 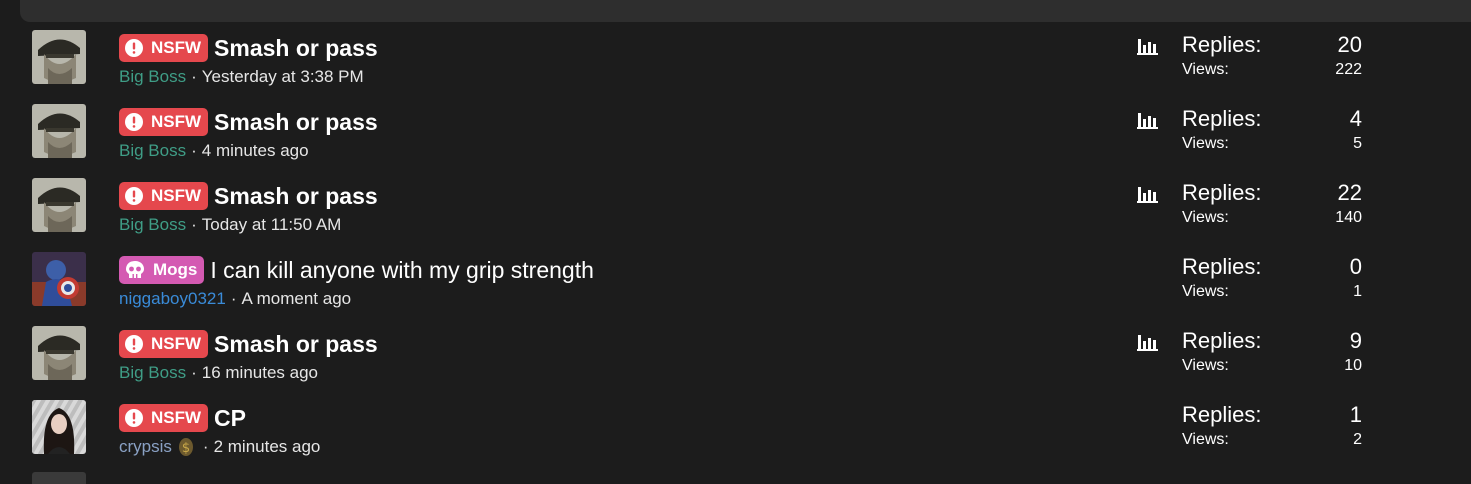 I want to click on views-count: 5, so click(x=1357, y=143).